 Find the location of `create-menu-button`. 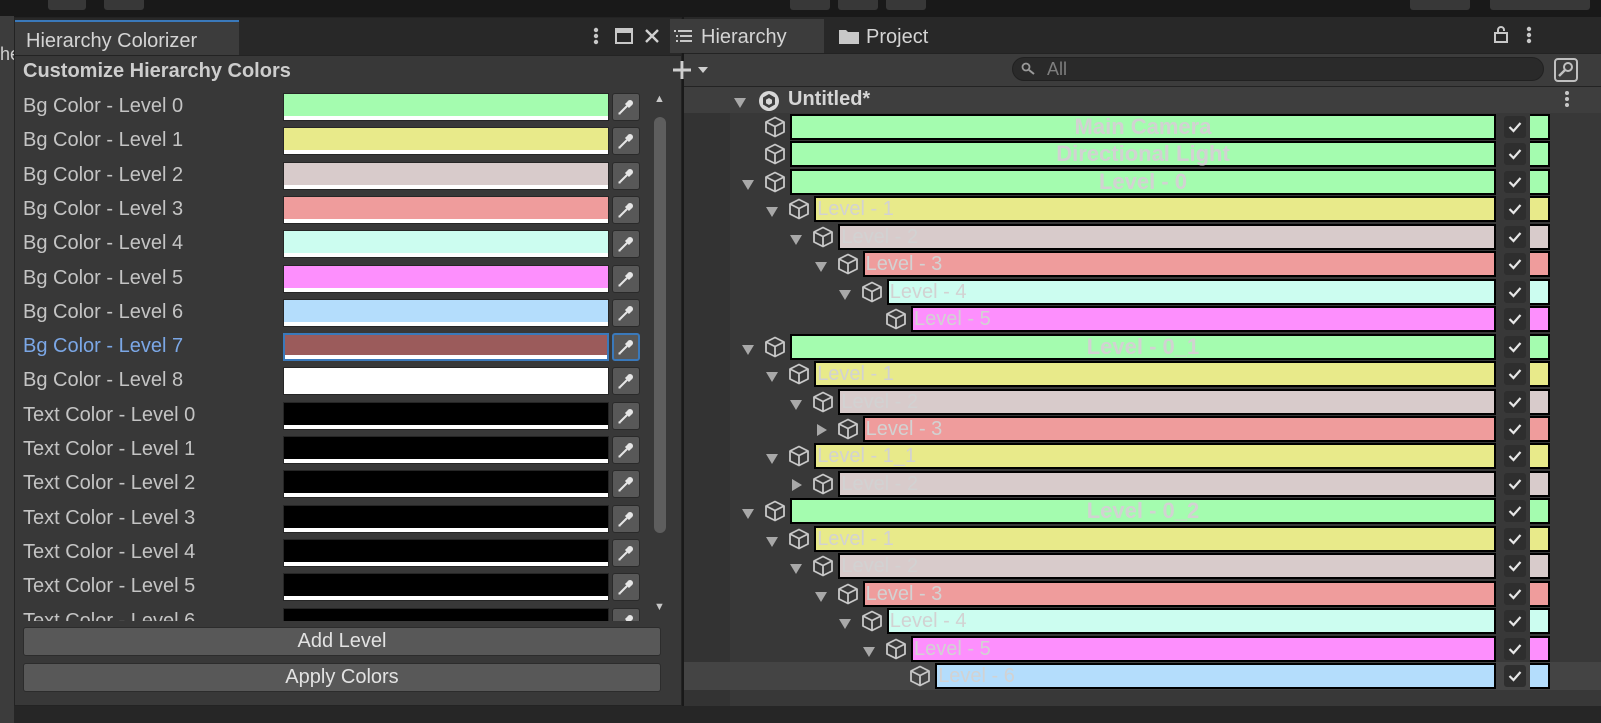

create-menu-button is located at coordinates (694, 72).